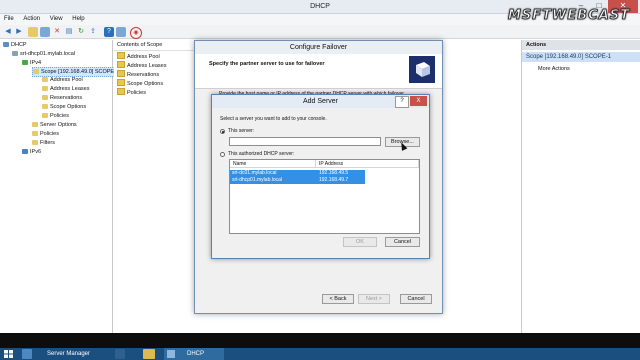  What do you see at coordinates (31, 152) in the screenshot?
I see `tree-item-ipv6: IPv6` at bounding box center [31, 152].